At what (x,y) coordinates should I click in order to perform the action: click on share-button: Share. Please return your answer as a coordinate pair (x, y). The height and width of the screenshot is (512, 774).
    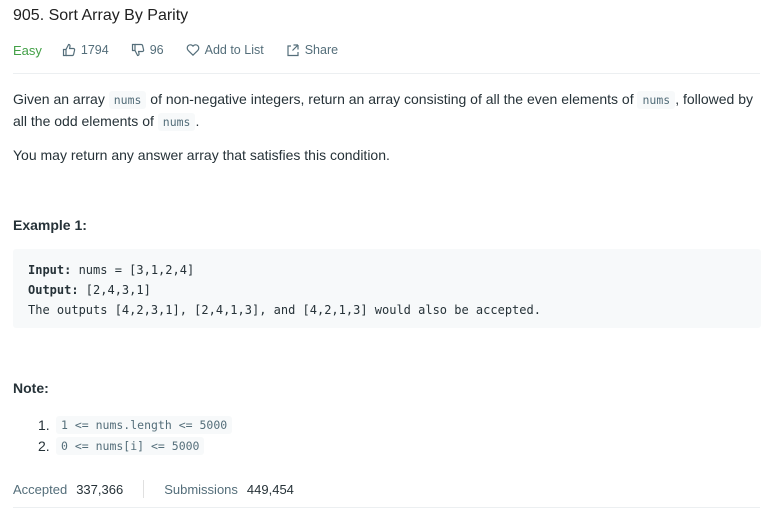
    Looking at the image, I should click on (312, 50).